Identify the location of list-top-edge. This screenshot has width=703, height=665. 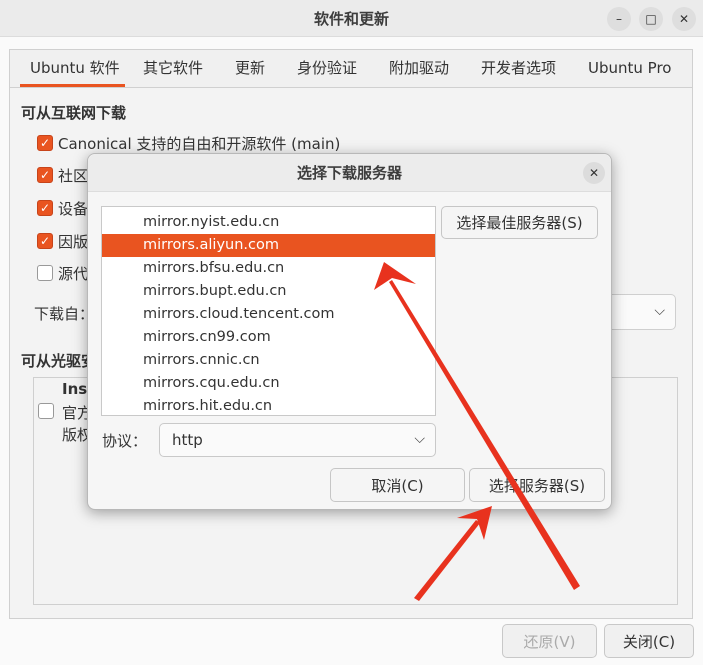
(268, 206).